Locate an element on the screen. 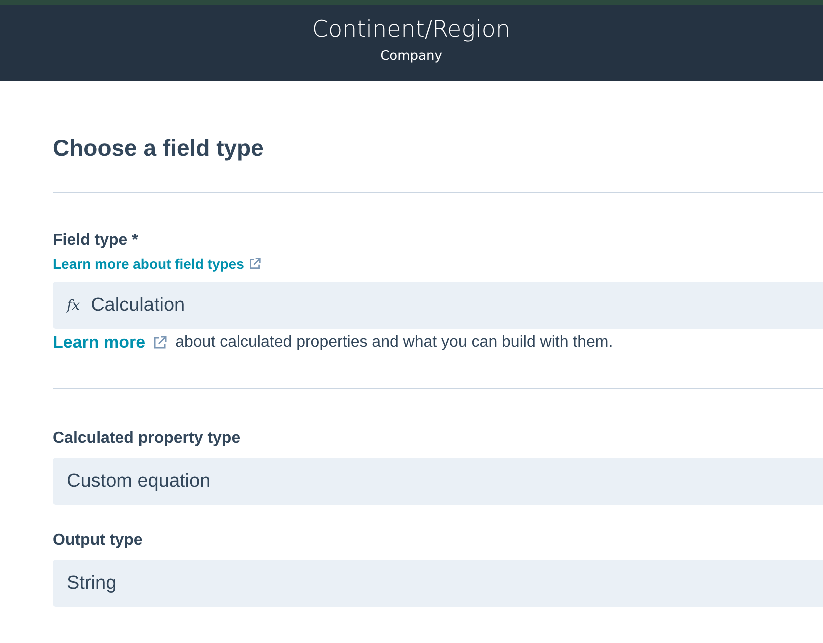 The width and height of the screenshot is (823, 643). object-subtitle: Company is located at coordinates (411, 57).